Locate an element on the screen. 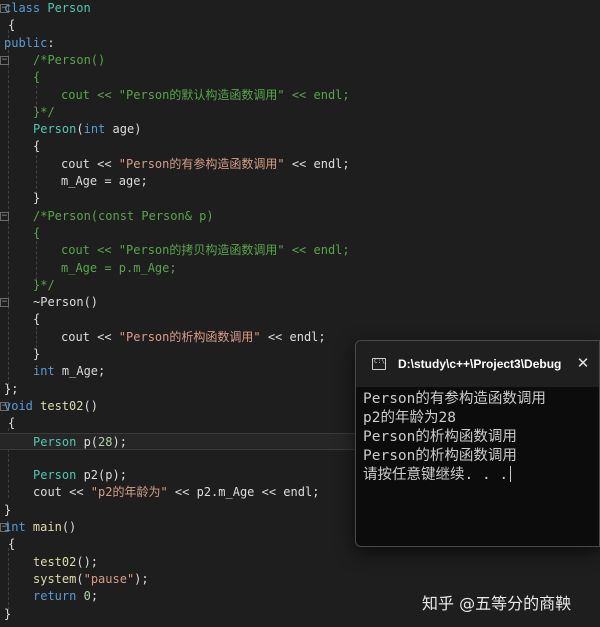 The height and width of the screenshot is (627, 600). string-literal: "Person的析构函数调用" is located at coordinates (189, 336).